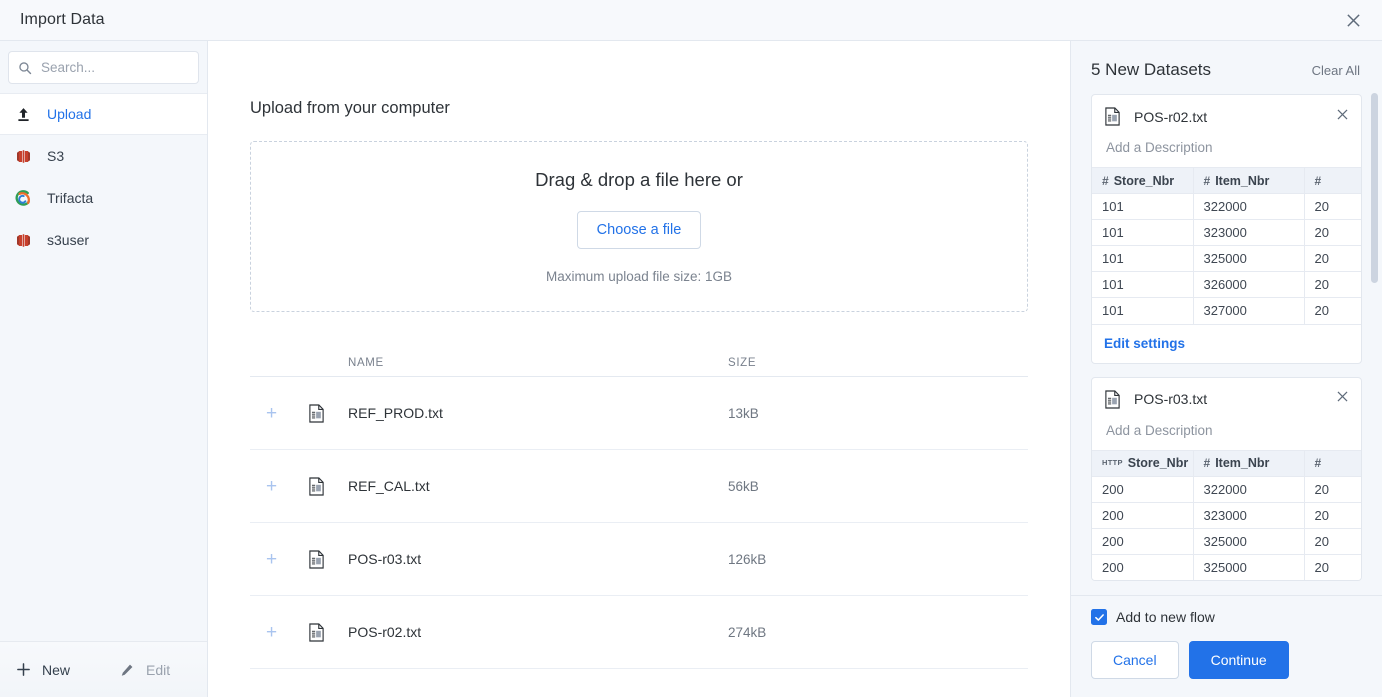 This screenshot has width=1382, height=697. What do you see at coordinates (1143, 180) in the screenshot?
I see `column-header: # Store_Nbr` at bounding box center [1143, 180].